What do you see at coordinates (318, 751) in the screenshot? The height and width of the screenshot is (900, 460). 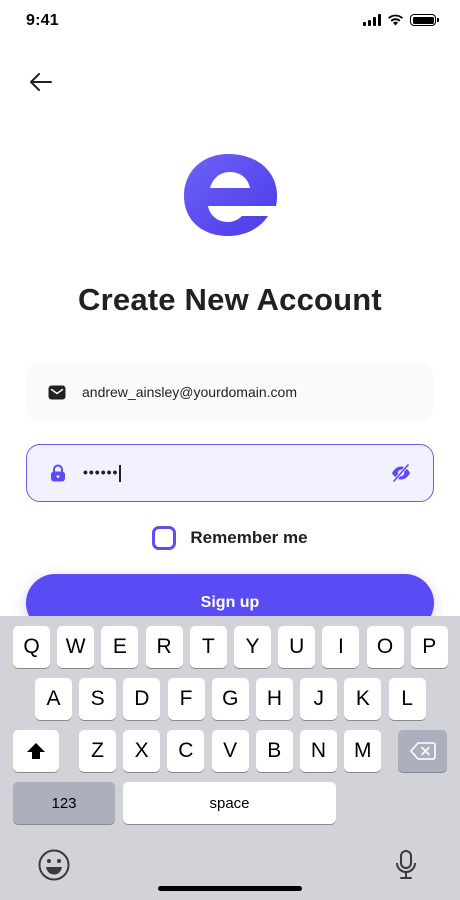 I see `key-n: N` at bounding box center [318, 751].